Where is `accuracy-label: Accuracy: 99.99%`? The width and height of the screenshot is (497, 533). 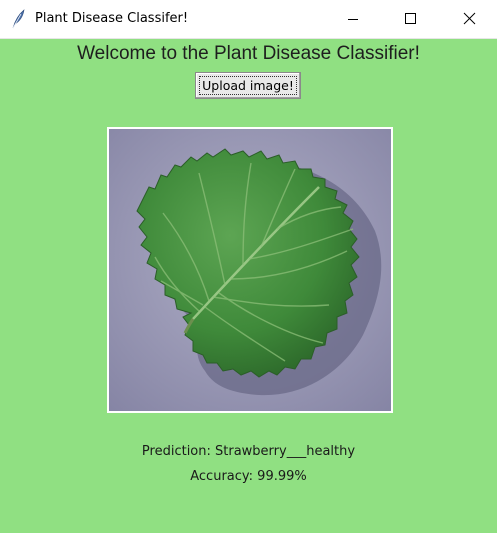 accuracy-label: Accuracy: 99.99% is located at coordinates (248, 476).